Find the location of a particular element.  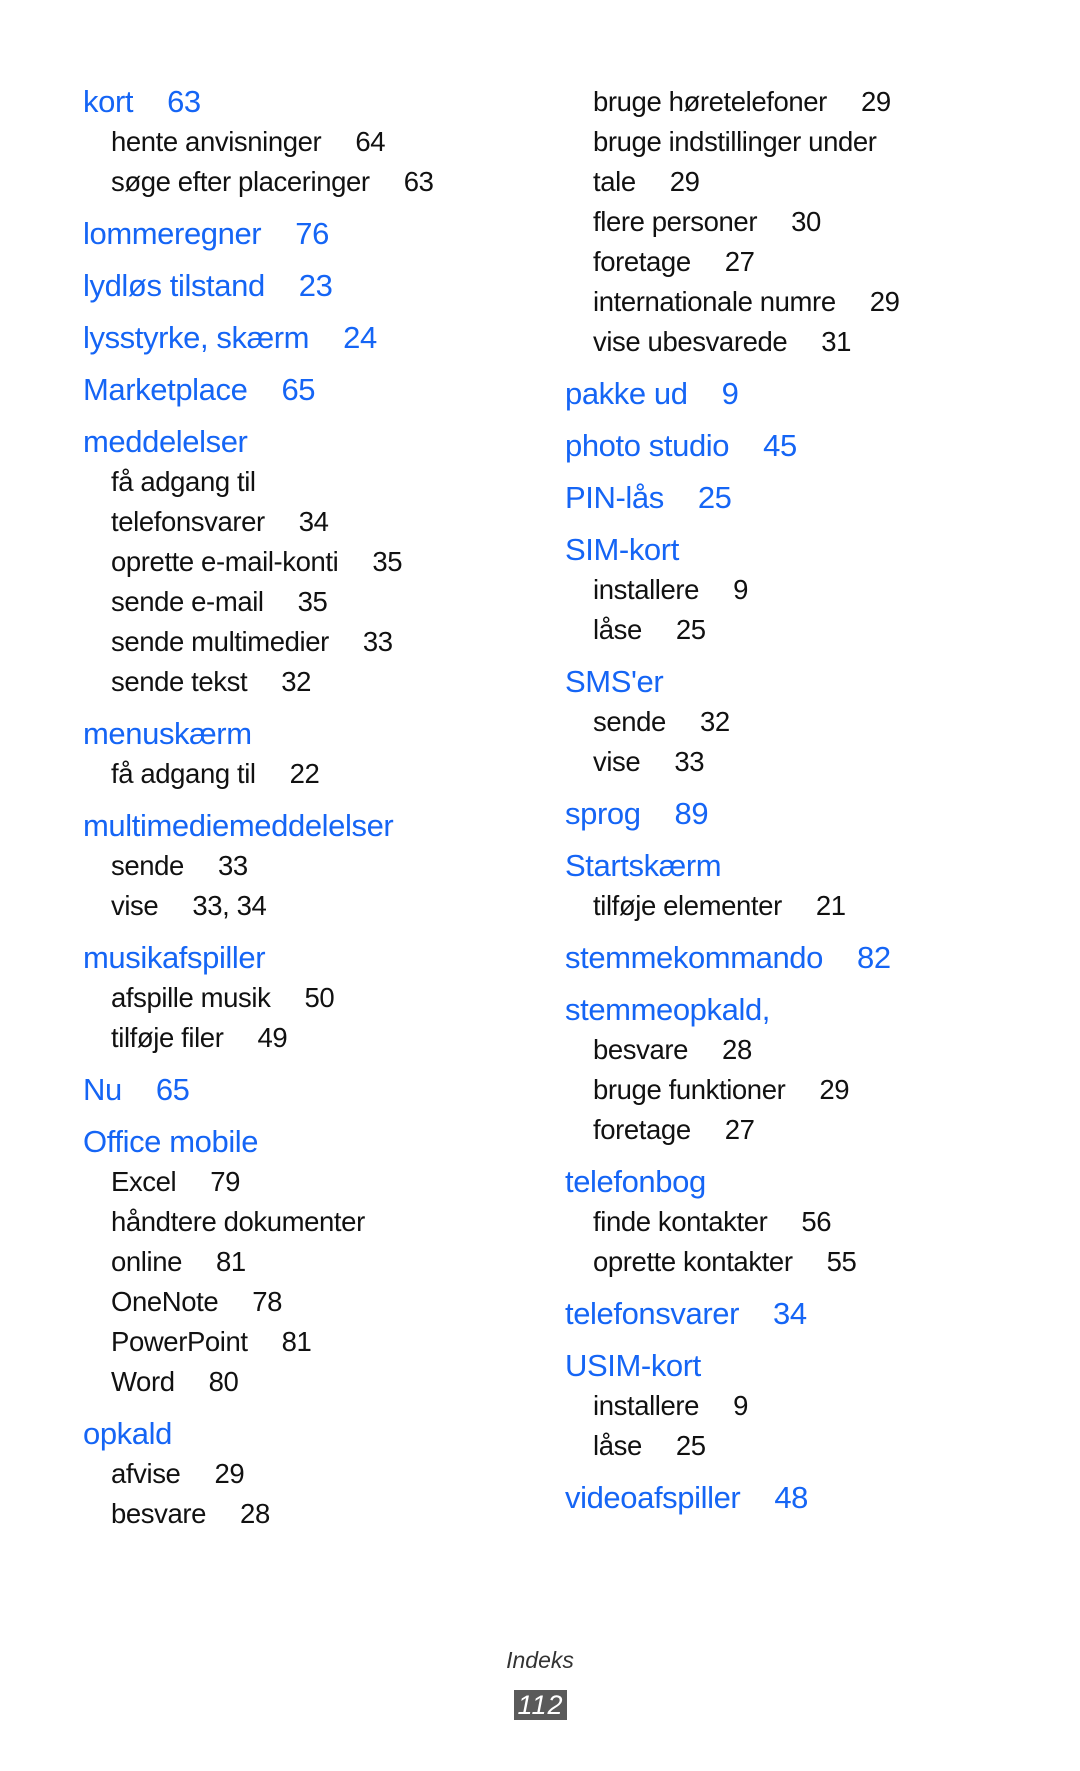

index-heading-label: telefonsvarer is located at coordinates (652, 1313).